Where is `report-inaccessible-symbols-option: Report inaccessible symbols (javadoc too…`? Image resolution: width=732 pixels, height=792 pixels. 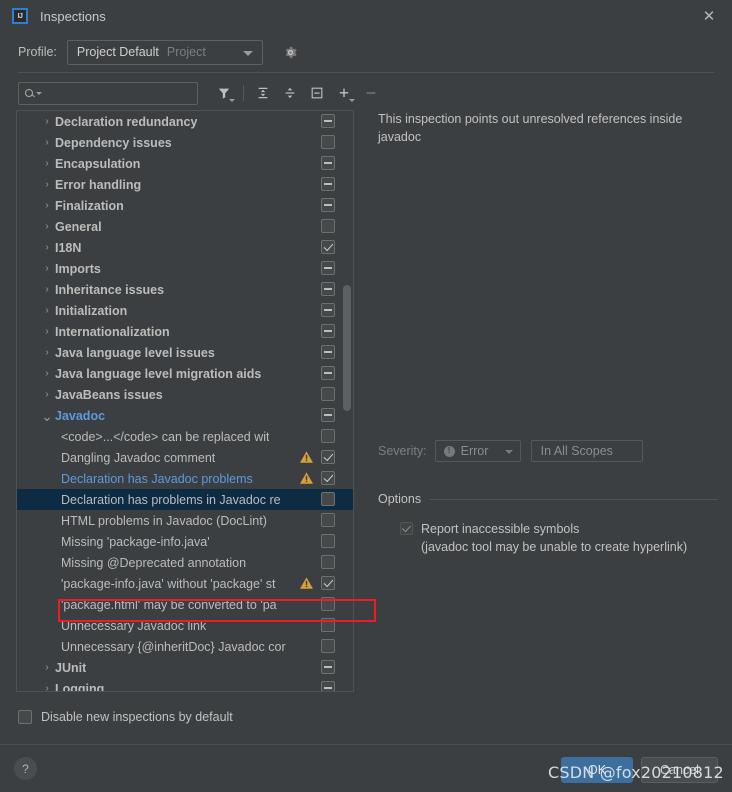
report-inaccessible-symbols-option: Report inaccessible symbols (javadoc too… is located at coordinates (543, 538).